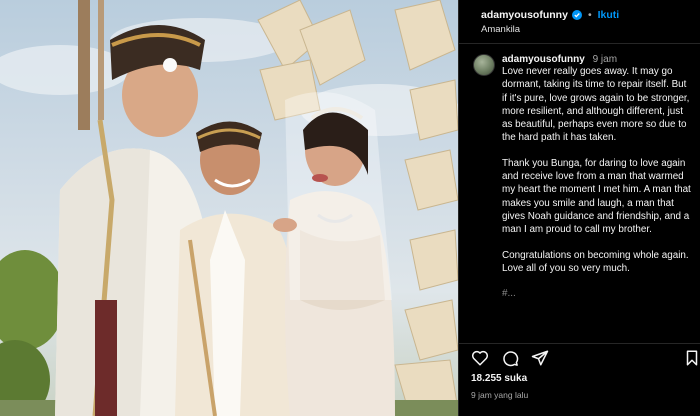 This screenshot has width=700, height=416. I want to click on author-username: adamyousofunny, so click(524, 15).